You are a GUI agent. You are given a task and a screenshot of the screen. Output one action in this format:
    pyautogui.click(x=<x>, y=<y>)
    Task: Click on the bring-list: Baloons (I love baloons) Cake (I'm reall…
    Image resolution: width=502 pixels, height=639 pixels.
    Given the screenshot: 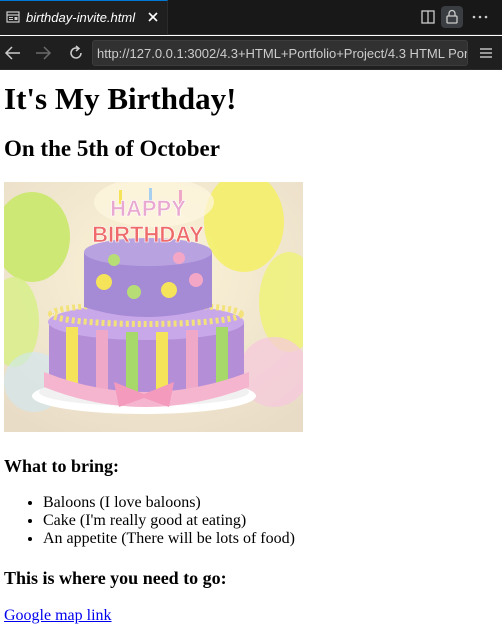 What is the action you would take?
    pyautogui.click(x=253, y=521)
    